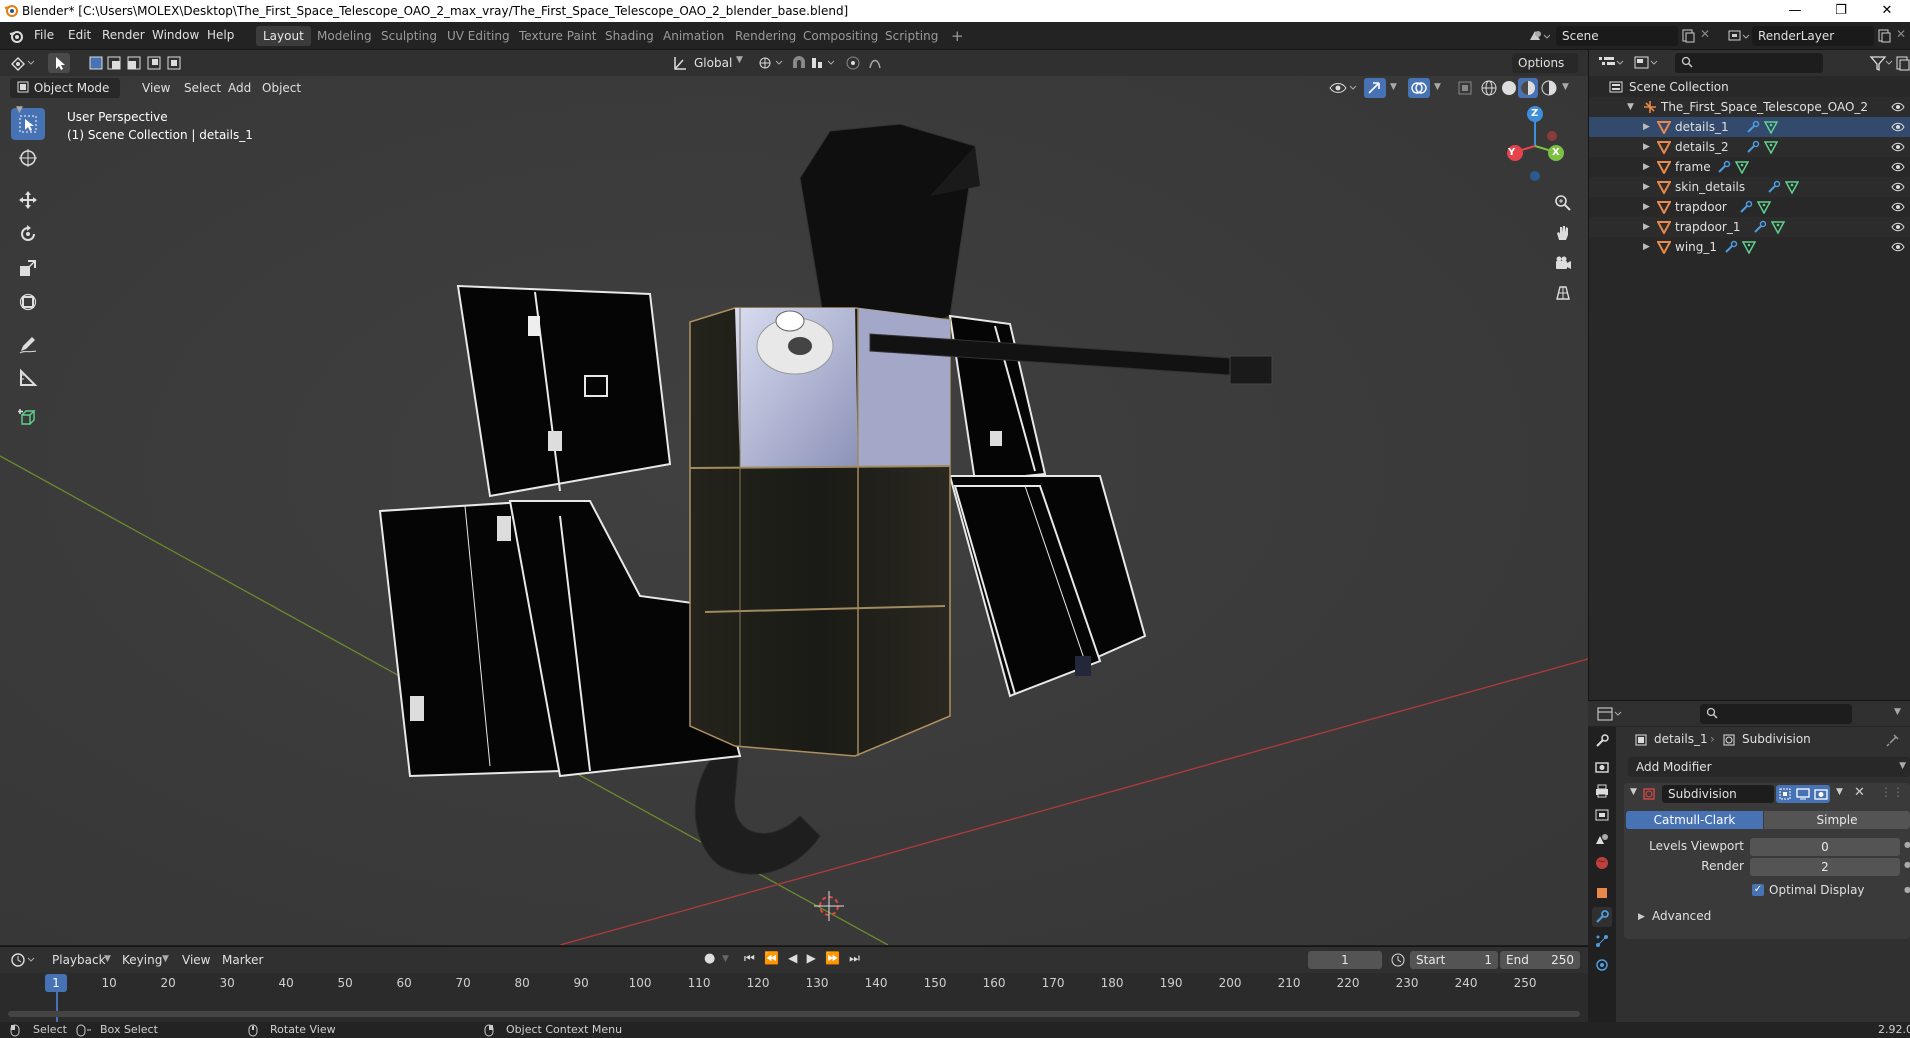 The height and width of the screenshot is (1038, 1910). I want to click on perspective-grid-icon, so click(1563, 293).